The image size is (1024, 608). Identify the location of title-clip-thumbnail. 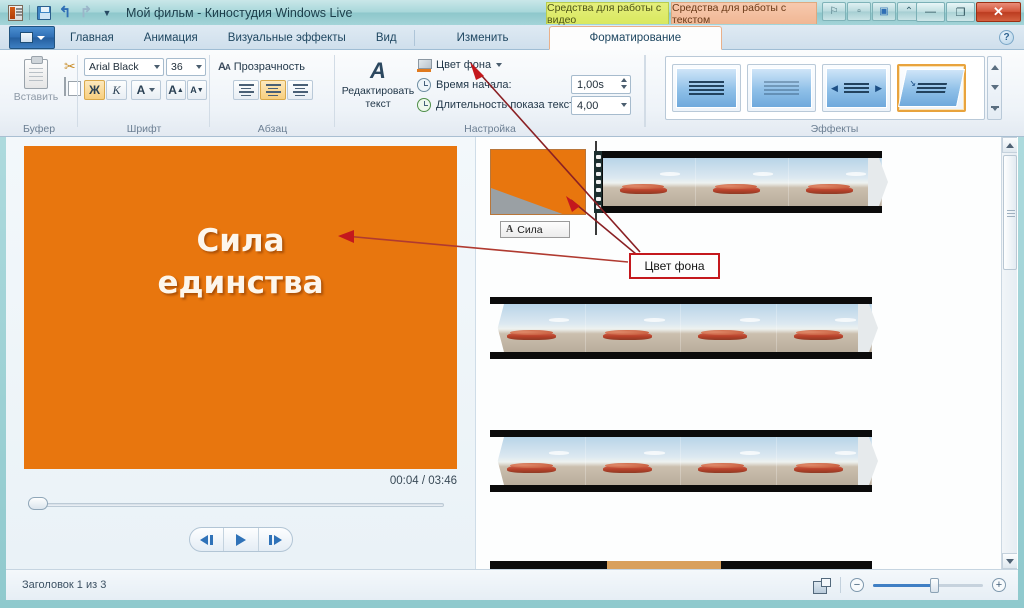
(538, 182).